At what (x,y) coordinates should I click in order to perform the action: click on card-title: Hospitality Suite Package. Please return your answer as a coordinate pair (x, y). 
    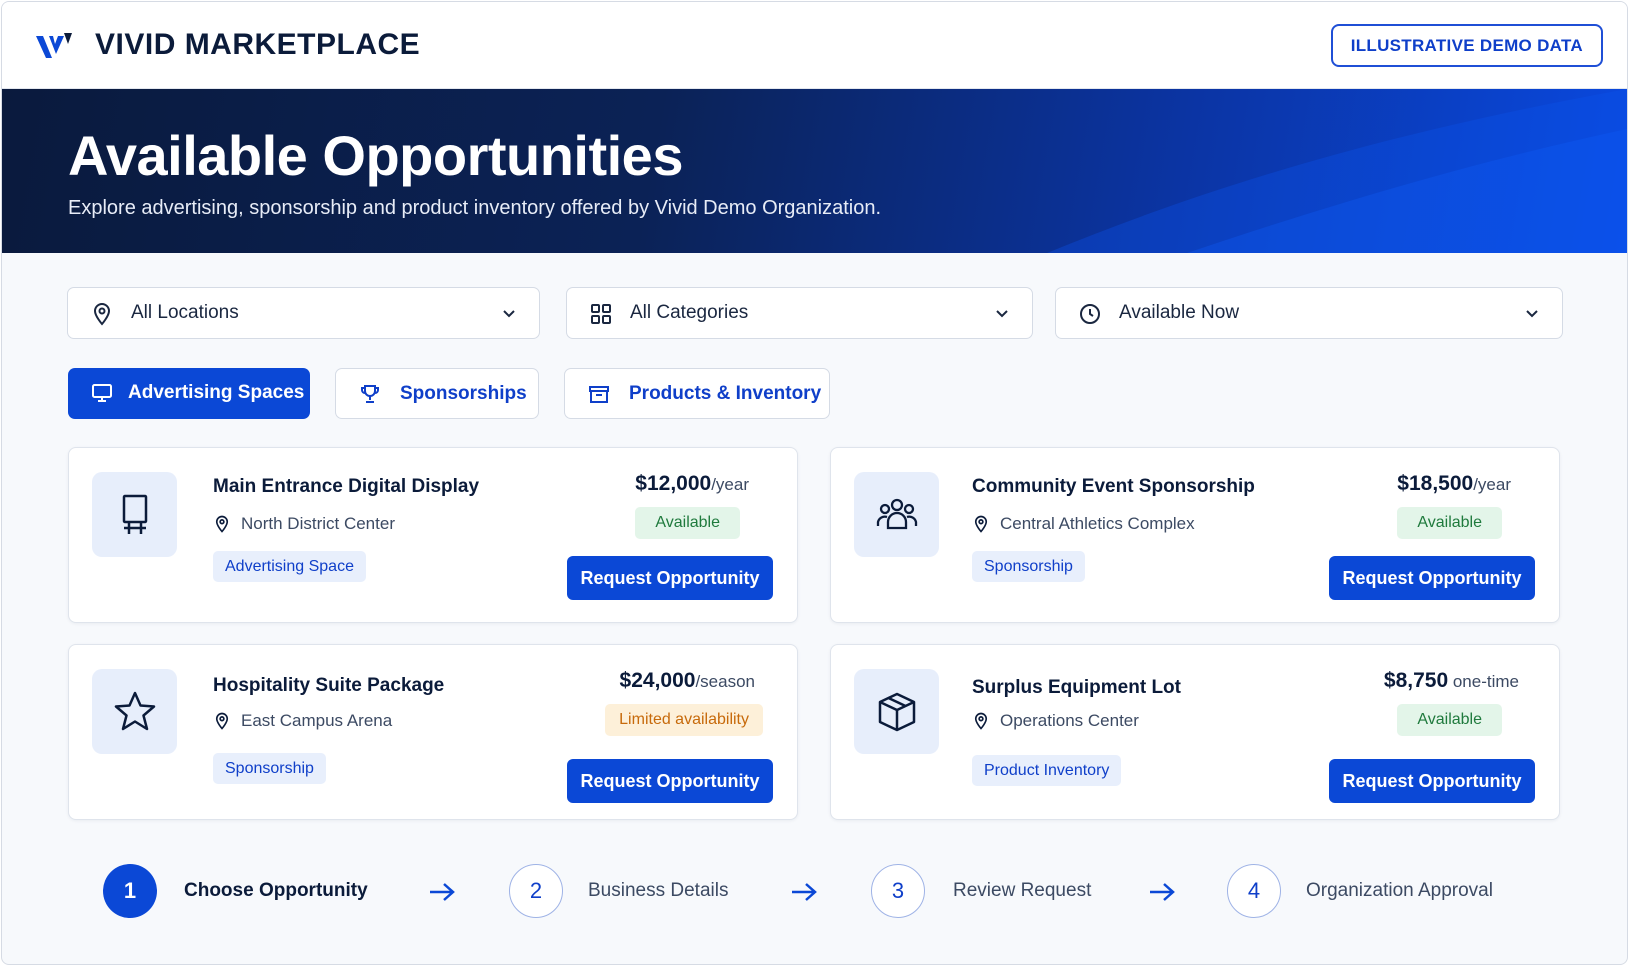
    Looking at the image, I should click on (329, 685).